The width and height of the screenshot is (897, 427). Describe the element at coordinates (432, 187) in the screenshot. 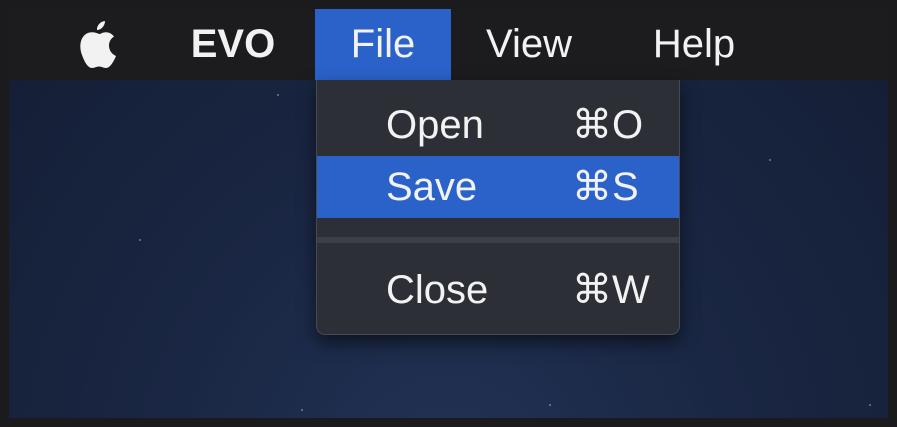

I see `menu-item-label: Save` at that location.